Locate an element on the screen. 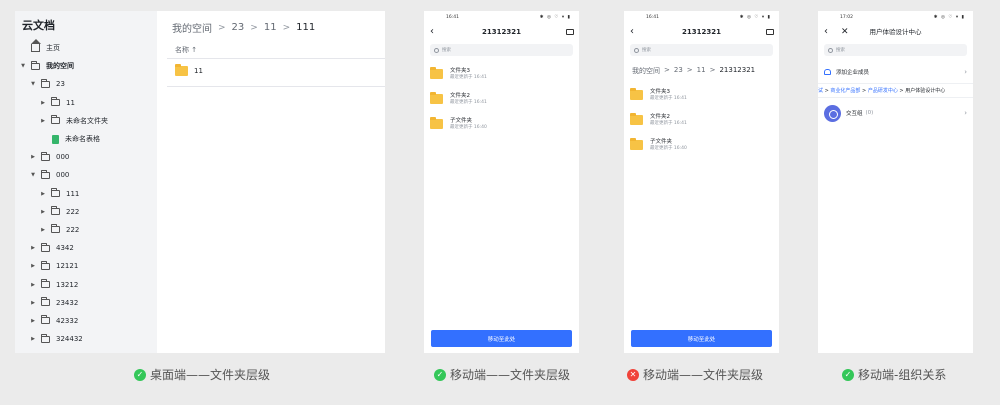 This screenshot has height=405, width=1000. home-icon is located at coordinates (36, 46).